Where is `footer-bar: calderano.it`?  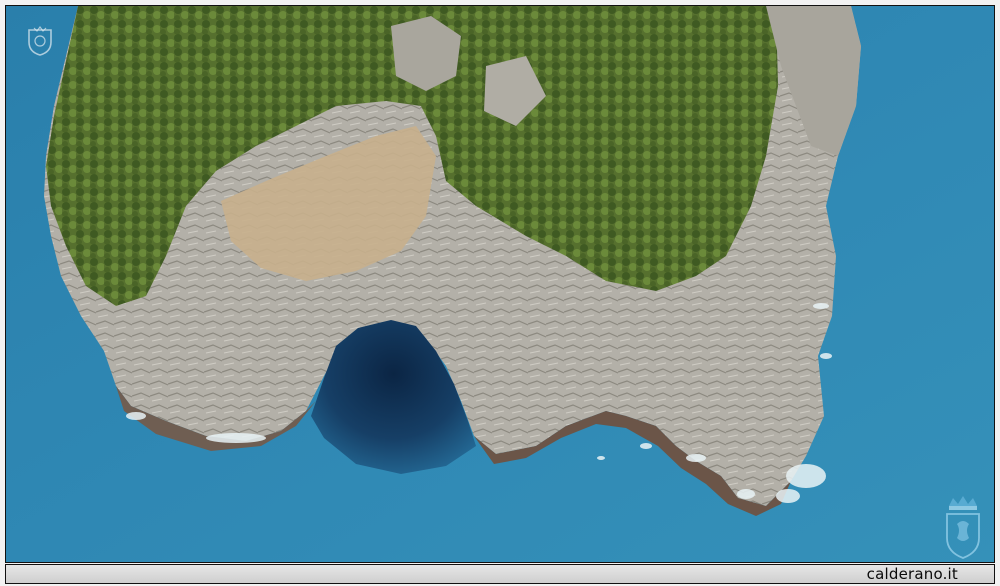
footer-bar: calderano.it is located at coordinates (500, 574).